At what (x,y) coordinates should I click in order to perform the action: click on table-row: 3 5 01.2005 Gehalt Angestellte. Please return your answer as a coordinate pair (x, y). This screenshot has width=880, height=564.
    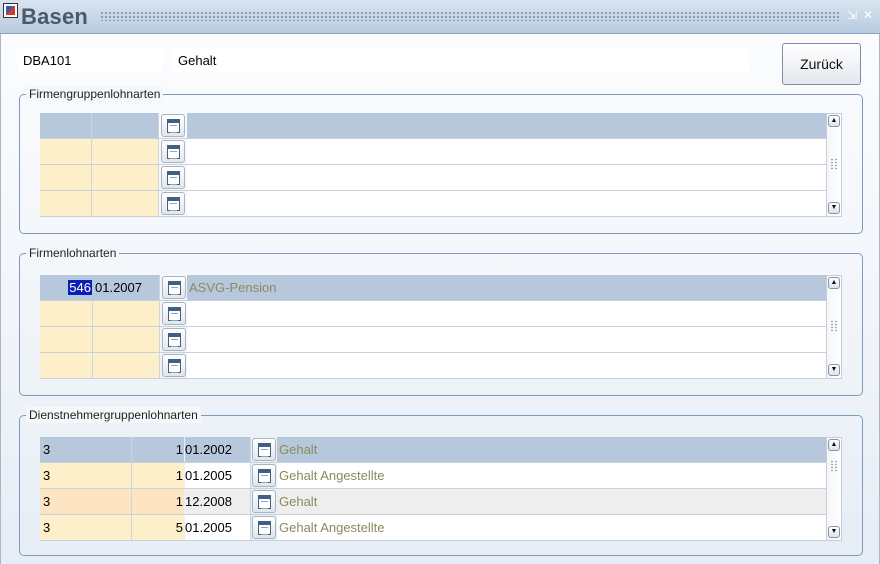
    Looking at the image, I should click on (434, 528).